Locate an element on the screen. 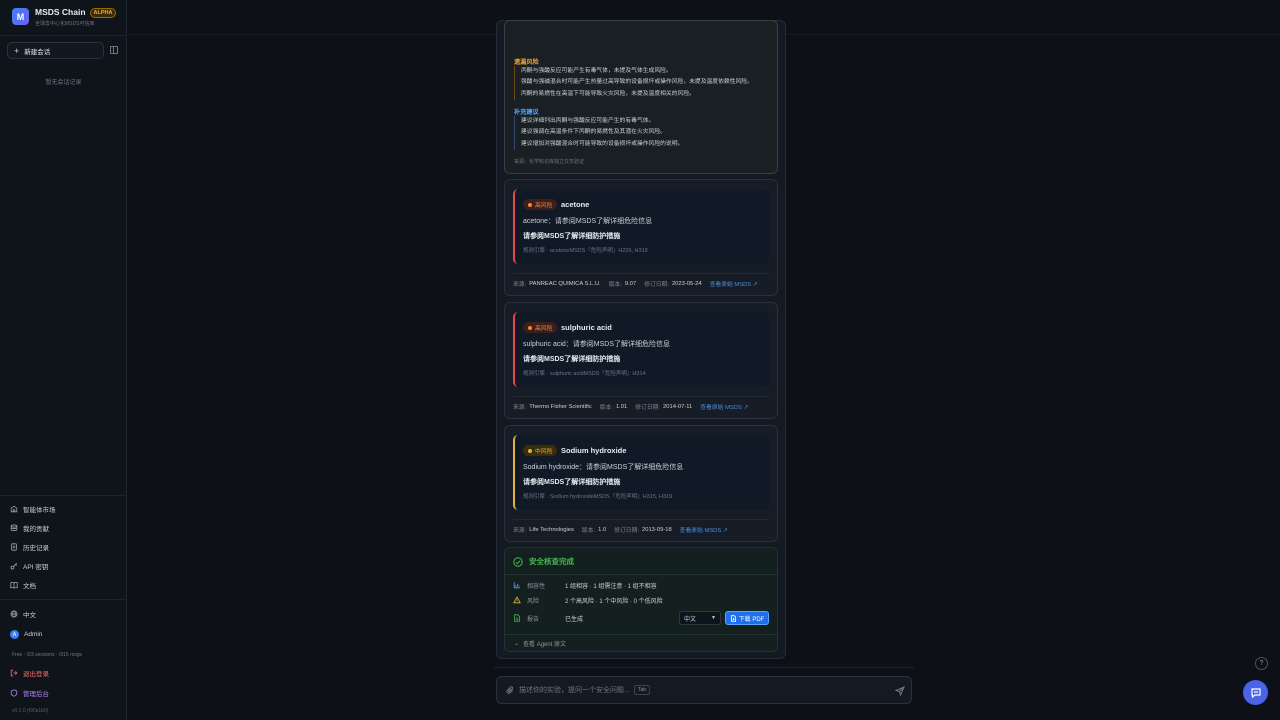 Image resolution: width=1280 pixels, height=720 pixels. source-note: 来源：化学知识库独立交叉验证 is located at coordinates (549, 162).